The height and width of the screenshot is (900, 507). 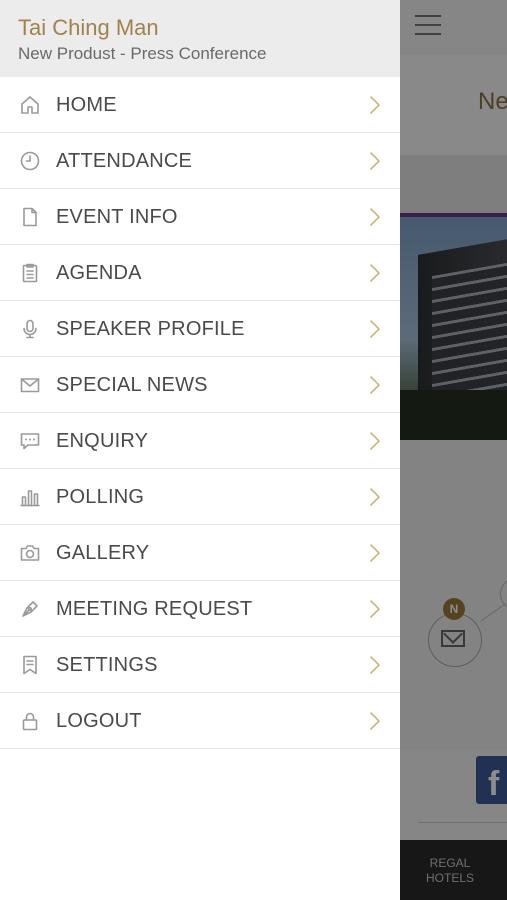 What do you see at coordinates (86, 105) in the screenshot?
I see `menu-item-label: HOME` at bounding box center [86, 105].